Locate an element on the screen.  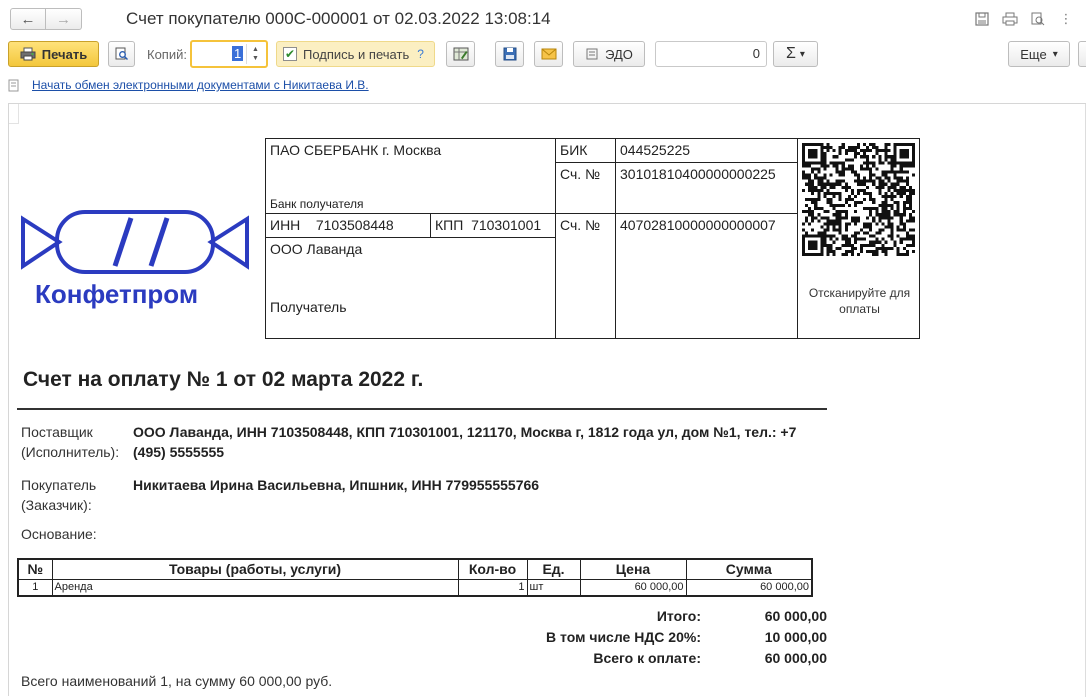
more-window-button: ⋮ is located at coordinates (1066, 19).